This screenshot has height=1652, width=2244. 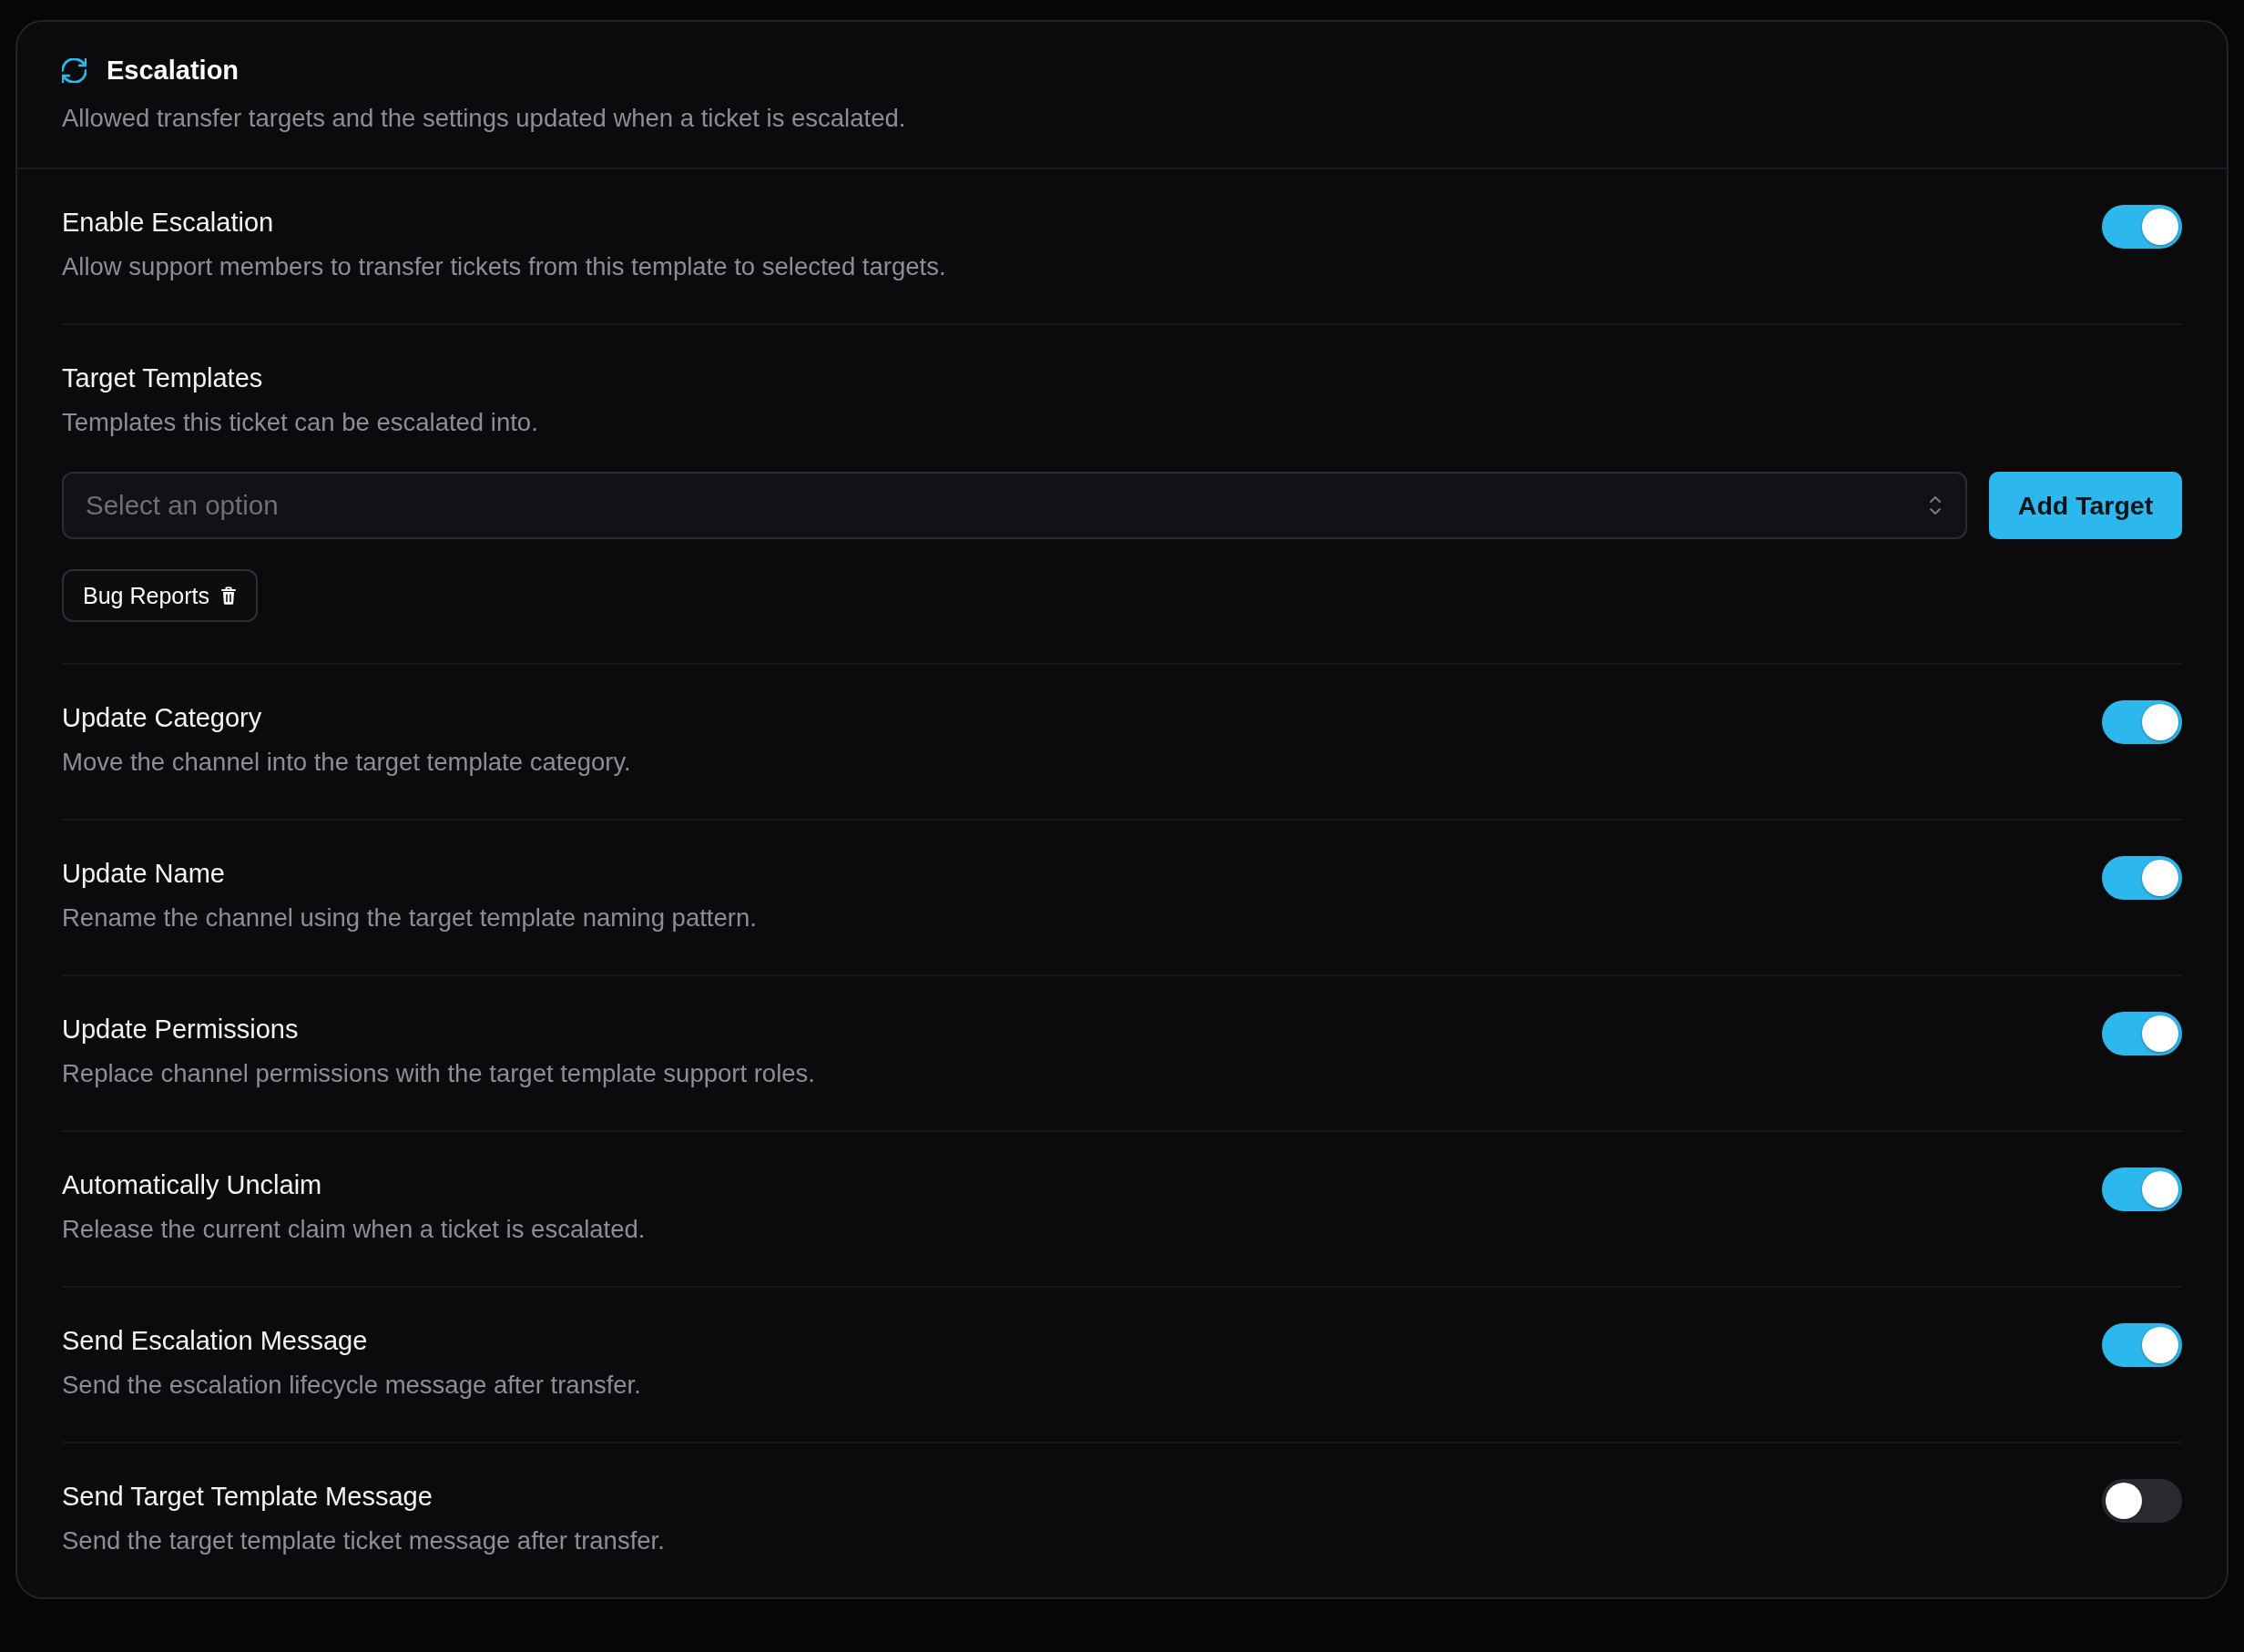 What do you see at coordinates (174, 70) in the screenshot?
I see `section-title: Escalation` at bounding box center [174, 70].